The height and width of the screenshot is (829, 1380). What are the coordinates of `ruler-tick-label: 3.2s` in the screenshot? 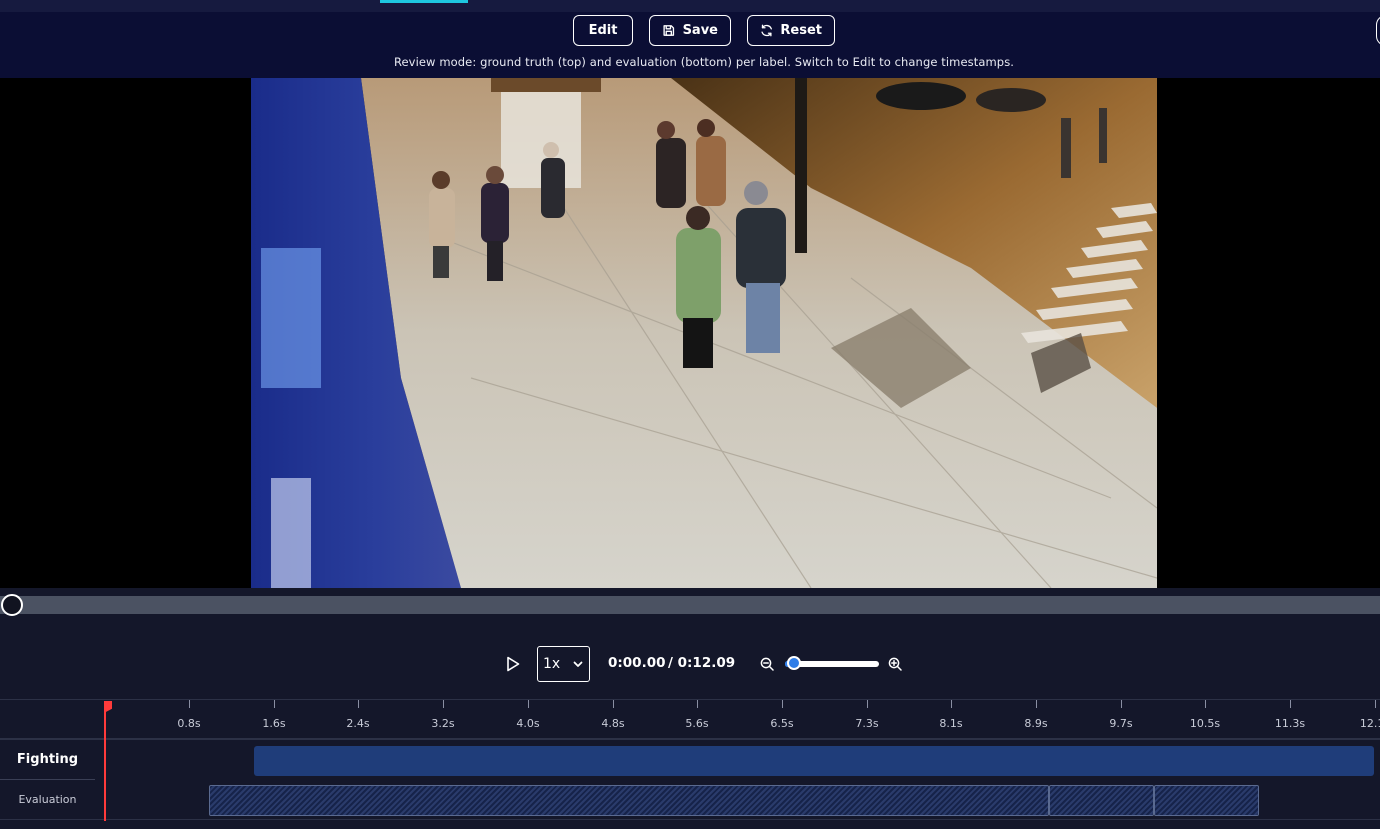 It's located at (443, 723).